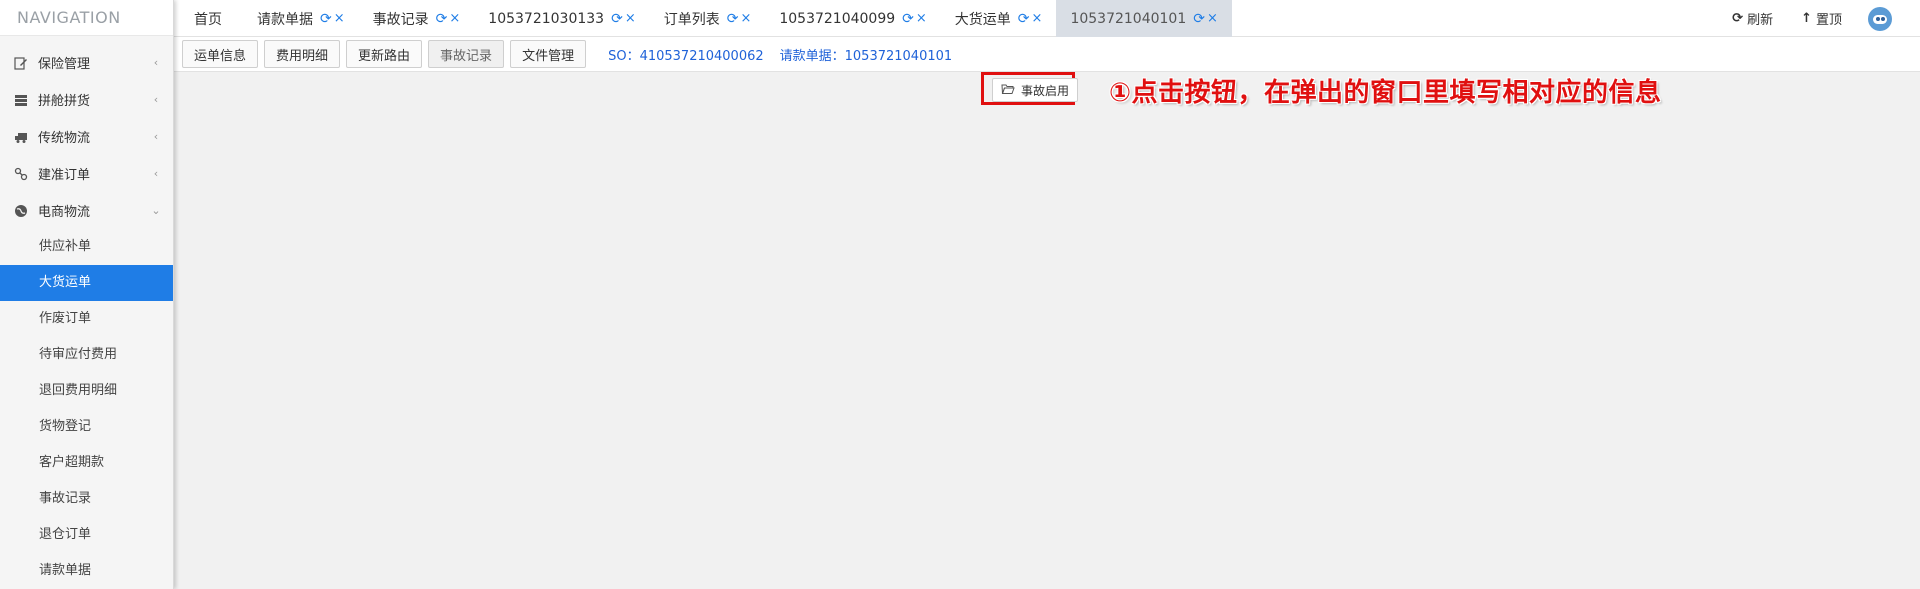 This screenshot has width=1920, height=589. I want to click on menu-item-orders: 建准订单 ‹, so click(86, 173).